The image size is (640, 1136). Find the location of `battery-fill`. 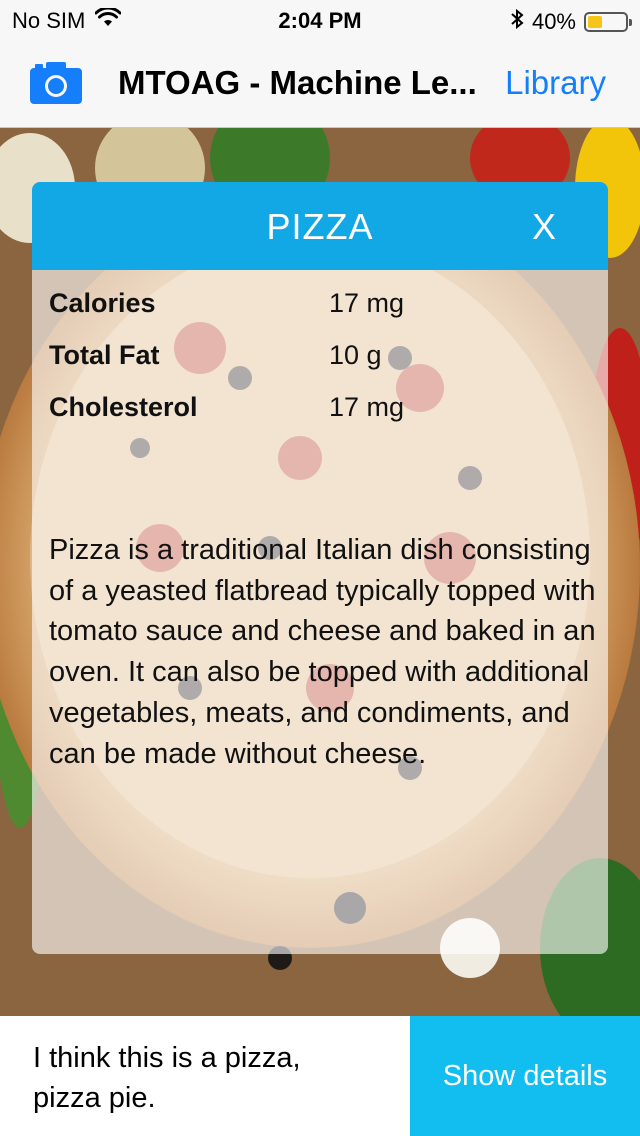

battery-fill is located at coordinates (595, 22).